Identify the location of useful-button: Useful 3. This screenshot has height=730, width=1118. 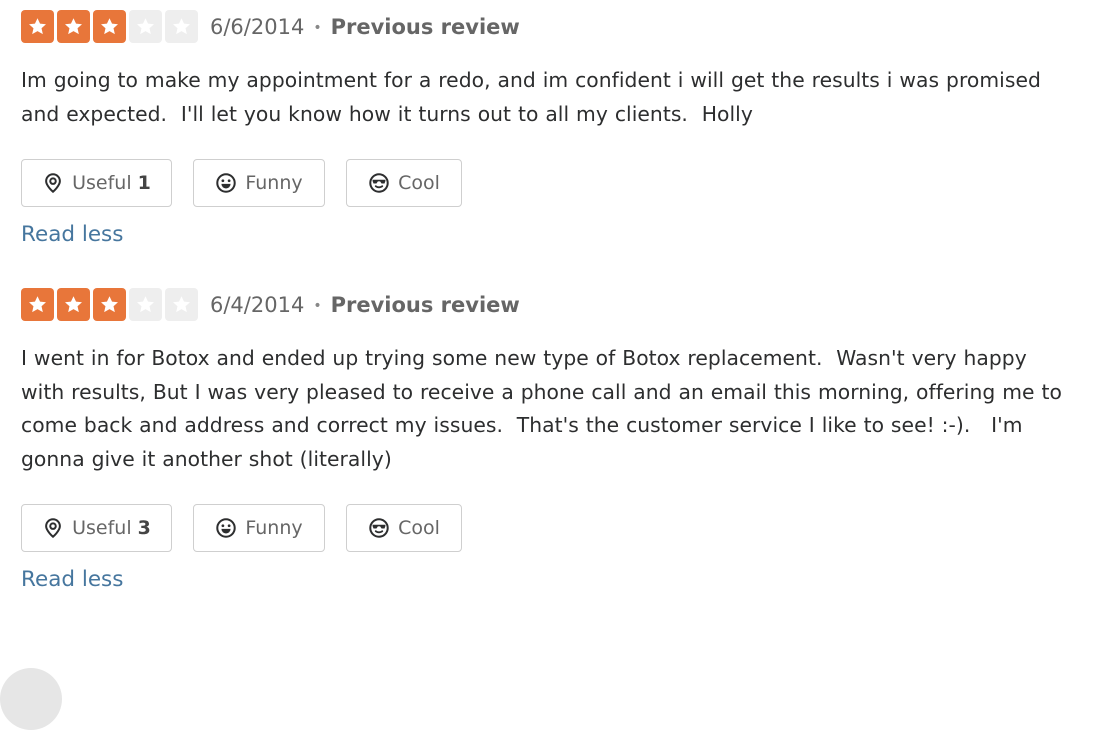
(96, 528).